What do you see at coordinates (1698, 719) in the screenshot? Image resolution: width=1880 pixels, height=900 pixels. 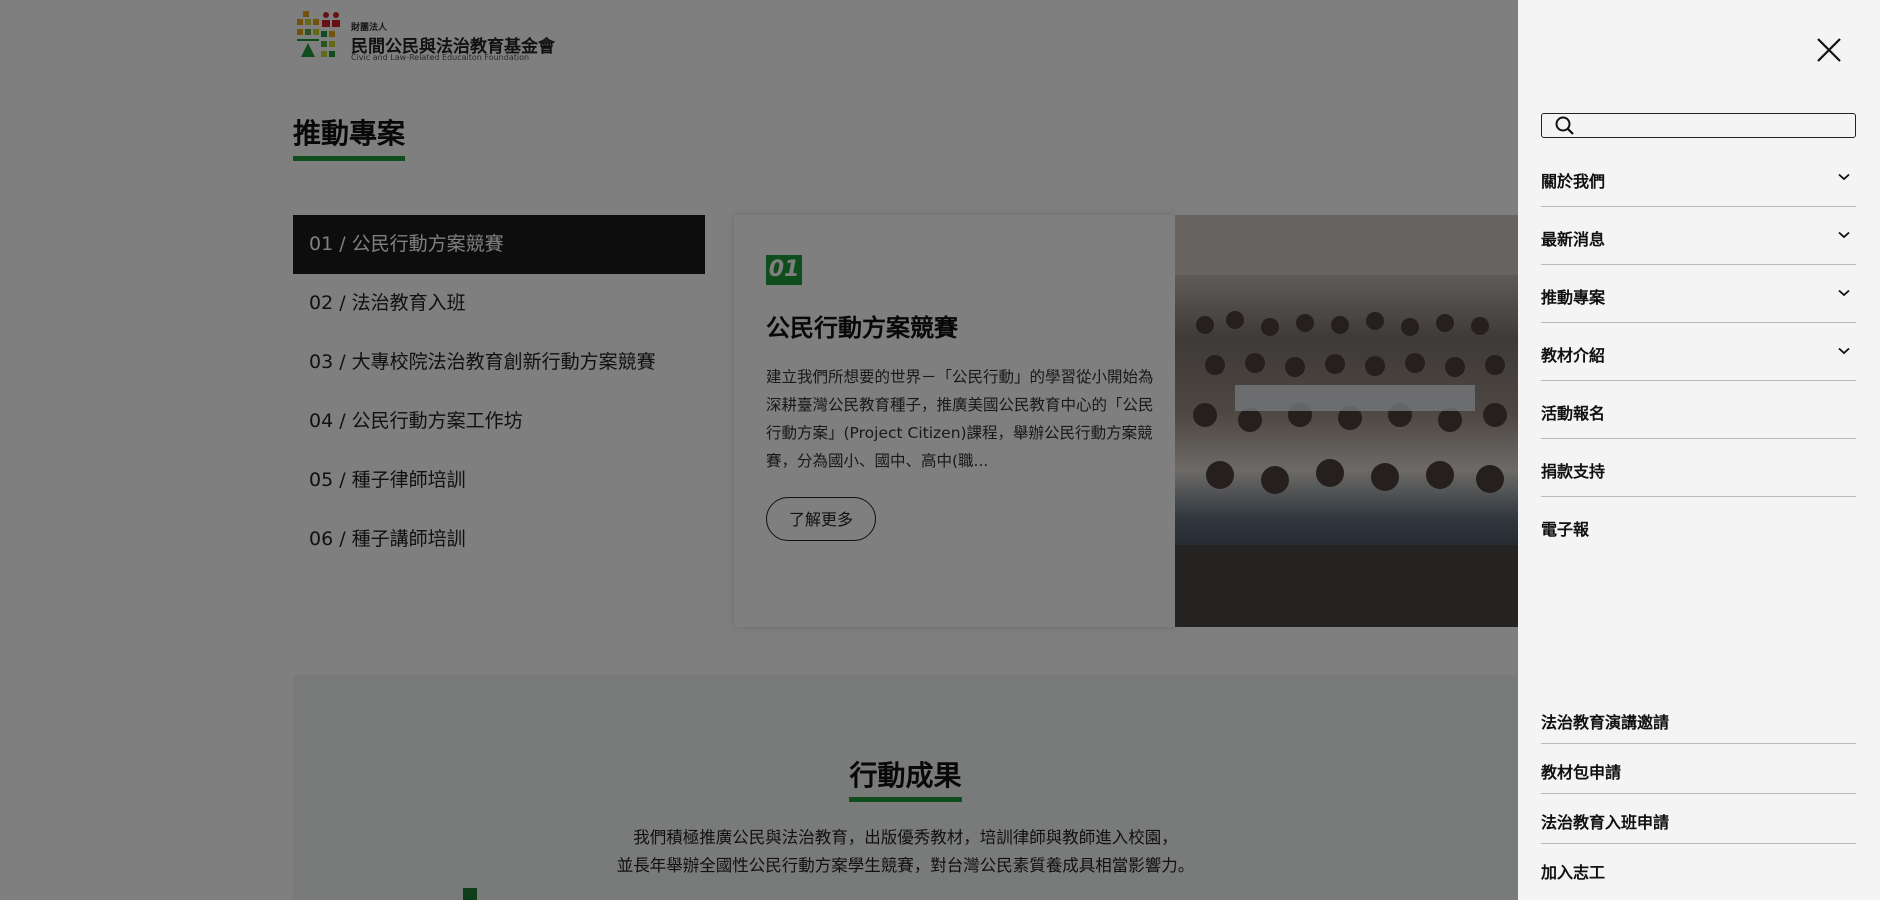 I see `link-lecture-invitation: 法治教育演講邀請` at bounding box center [1698, 719].